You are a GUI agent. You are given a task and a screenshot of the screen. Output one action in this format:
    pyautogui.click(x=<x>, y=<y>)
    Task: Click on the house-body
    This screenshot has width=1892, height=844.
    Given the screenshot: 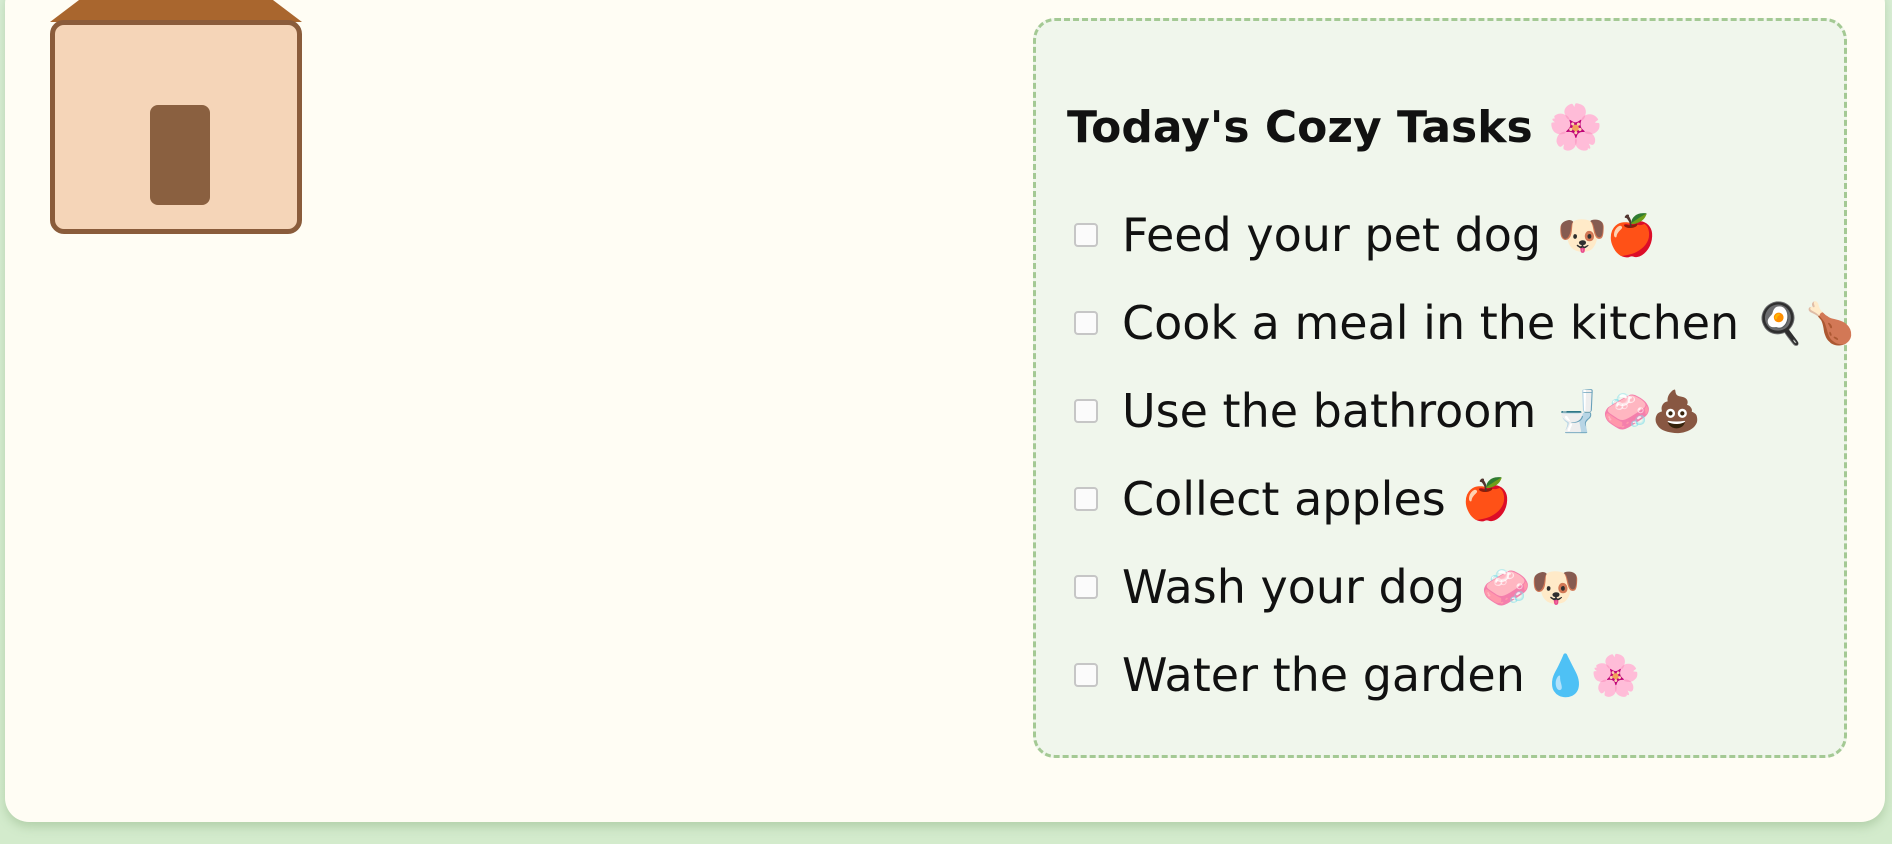 What is the action you would take?
    pyautogui.click(x=176, y=127)
    